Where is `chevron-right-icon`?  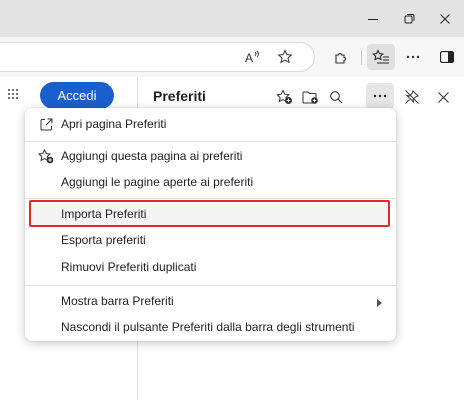 chevron-right-icon is located at coordinates (379, 303).